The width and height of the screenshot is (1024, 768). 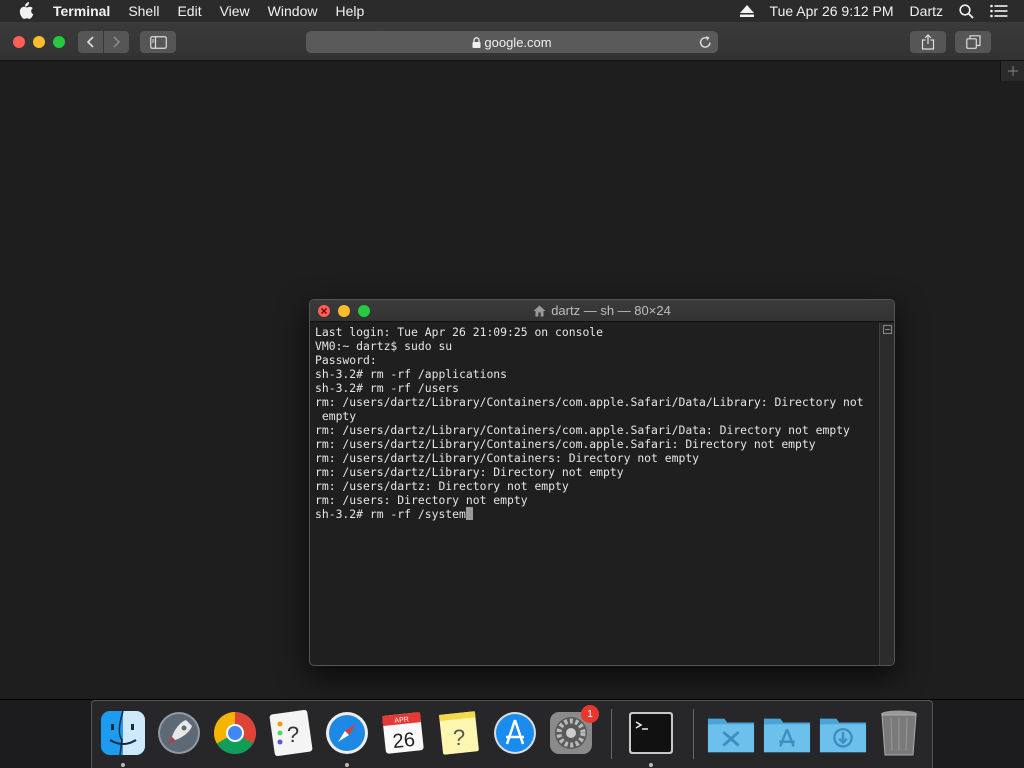 What do you see at coordinates (966, 11) in the screenshot?
I see `spotlight-search-icon` at bounding box center [966, 11].